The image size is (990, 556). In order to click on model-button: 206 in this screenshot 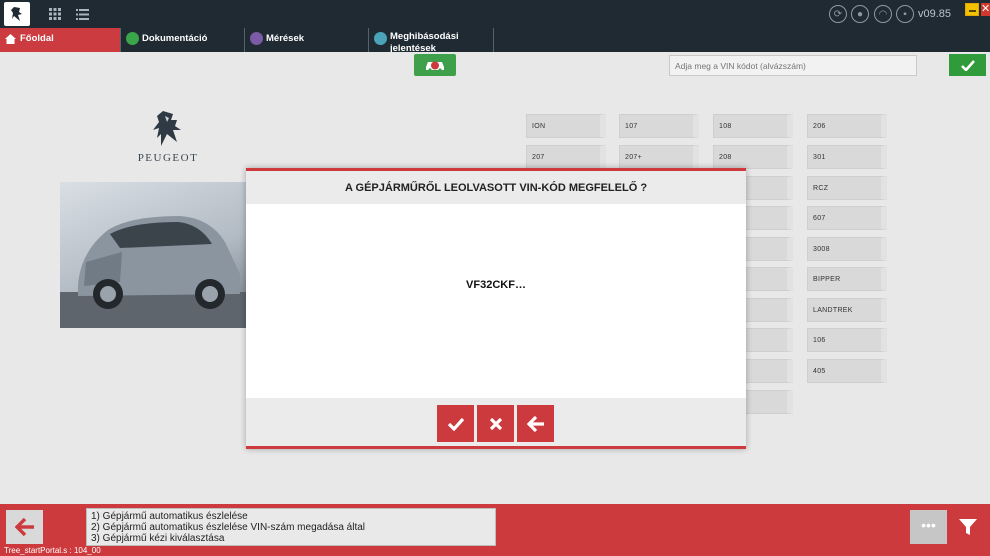, I will do `click(847, 126)`.